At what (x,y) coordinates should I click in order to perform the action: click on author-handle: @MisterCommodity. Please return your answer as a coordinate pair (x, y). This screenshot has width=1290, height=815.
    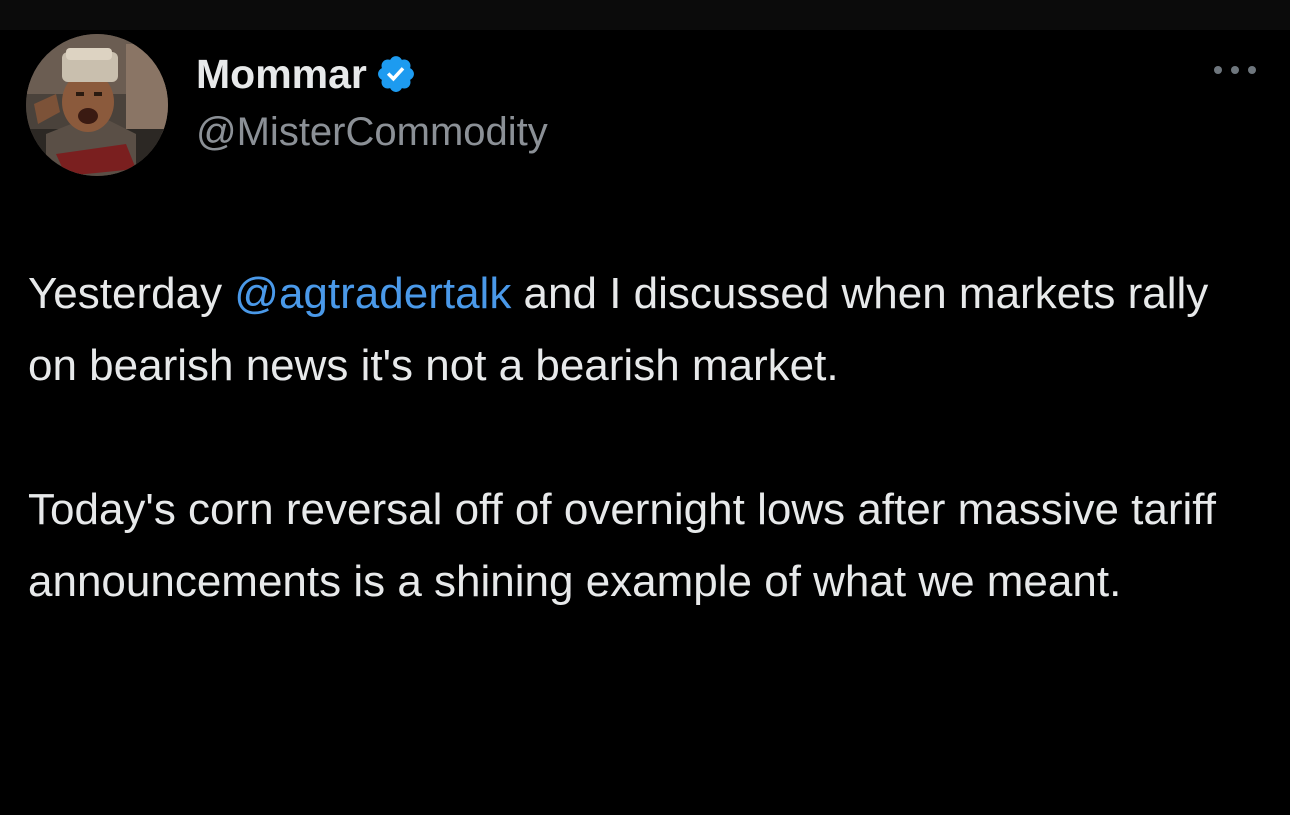
    Looking at the image, I should click on (372, 132).